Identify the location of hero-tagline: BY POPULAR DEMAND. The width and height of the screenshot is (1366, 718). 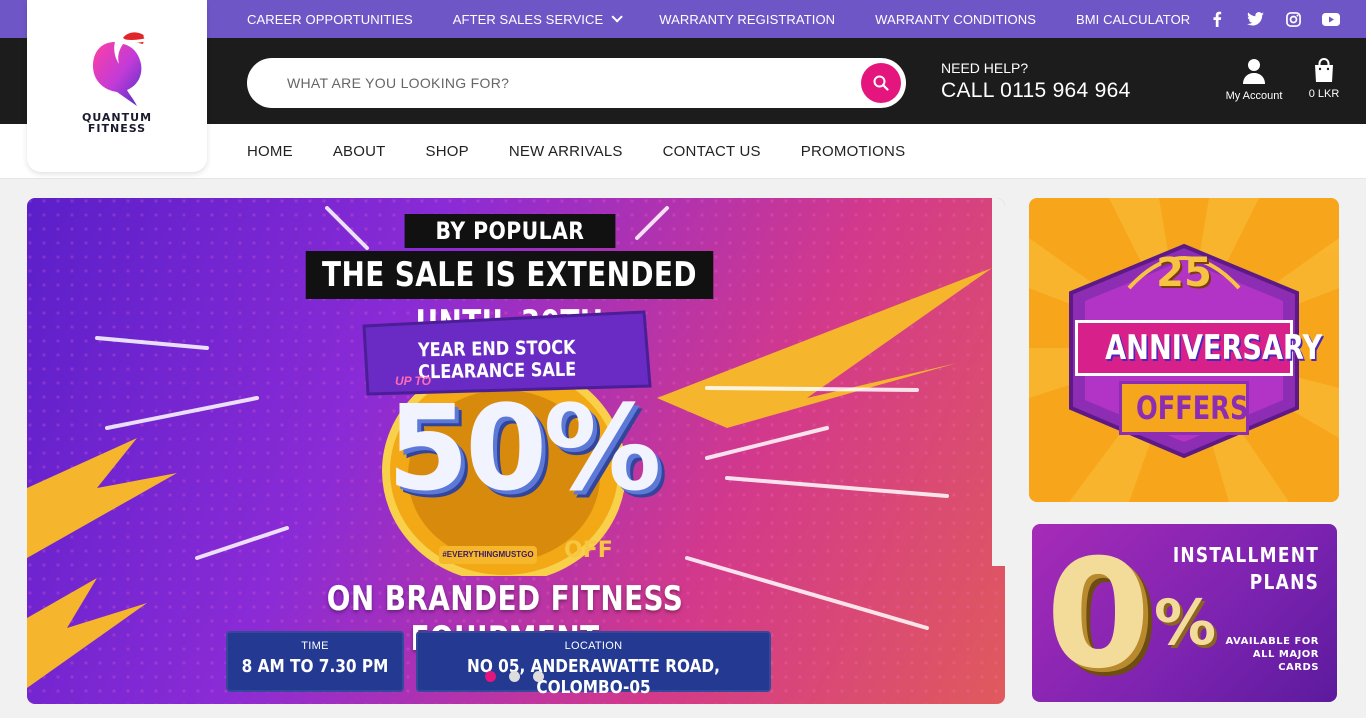
(510, 246).